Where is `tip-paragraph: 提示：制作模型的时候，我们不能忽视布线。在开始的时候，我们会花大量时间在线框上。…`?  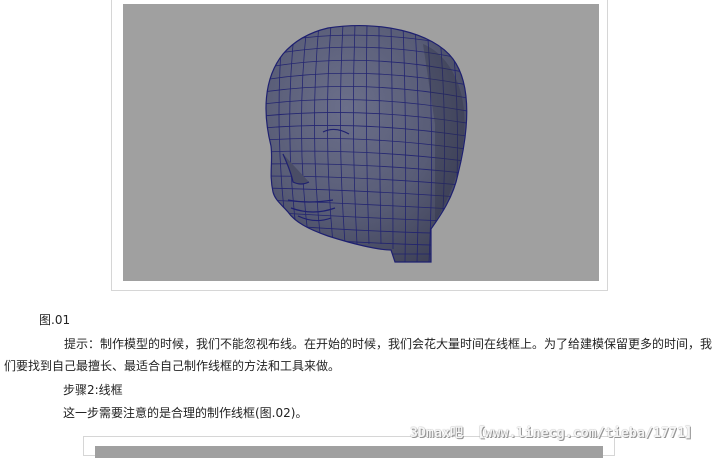
tip-paragraph: 提示：制作模型的时候，我们不能忽视布线。在开始的时候，我们会花大量时间在线框上。… is located at coordinates (358, 355).